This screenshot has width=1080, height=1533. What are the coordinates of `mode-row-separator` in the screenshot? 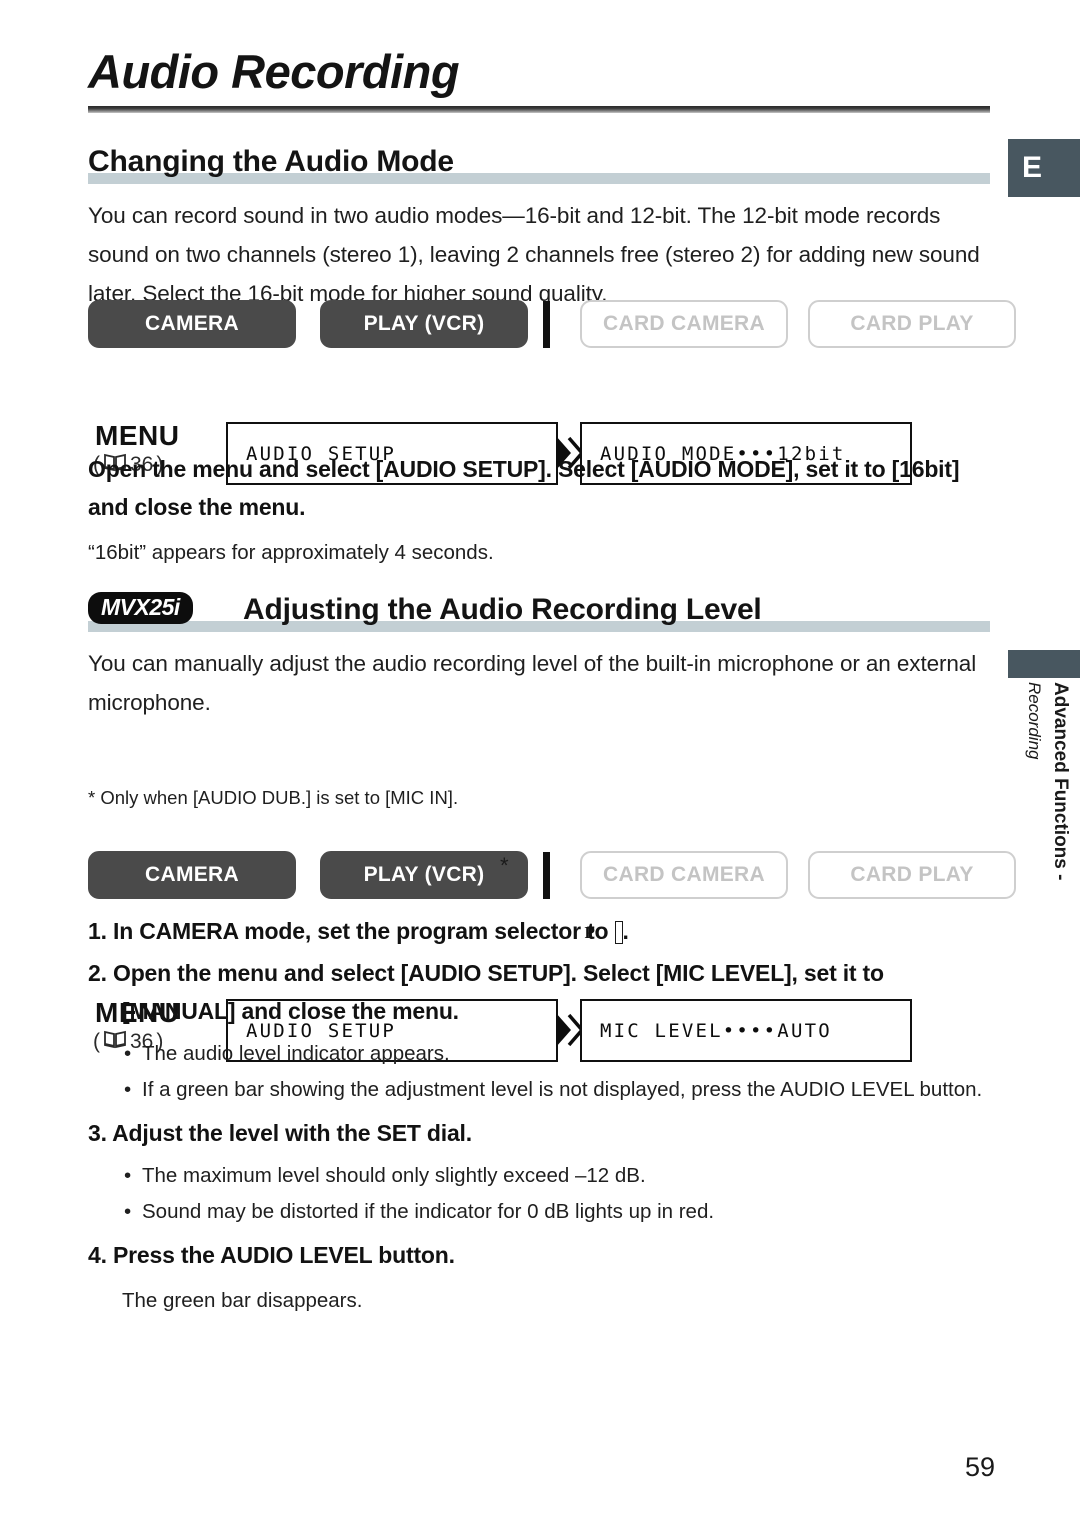 It's located at (546, 324).